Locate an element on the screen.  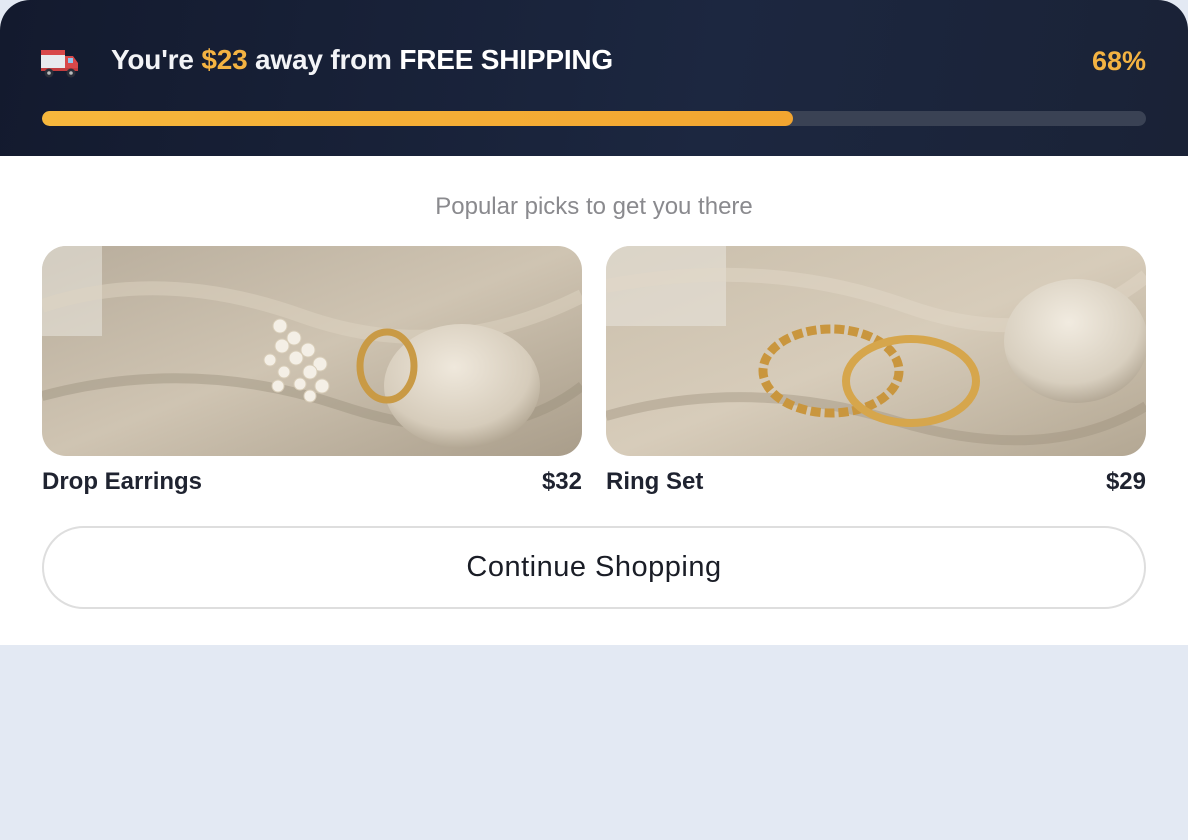
free-shipping-label: FREE SHIPPING is located at coordinates (506, 59).